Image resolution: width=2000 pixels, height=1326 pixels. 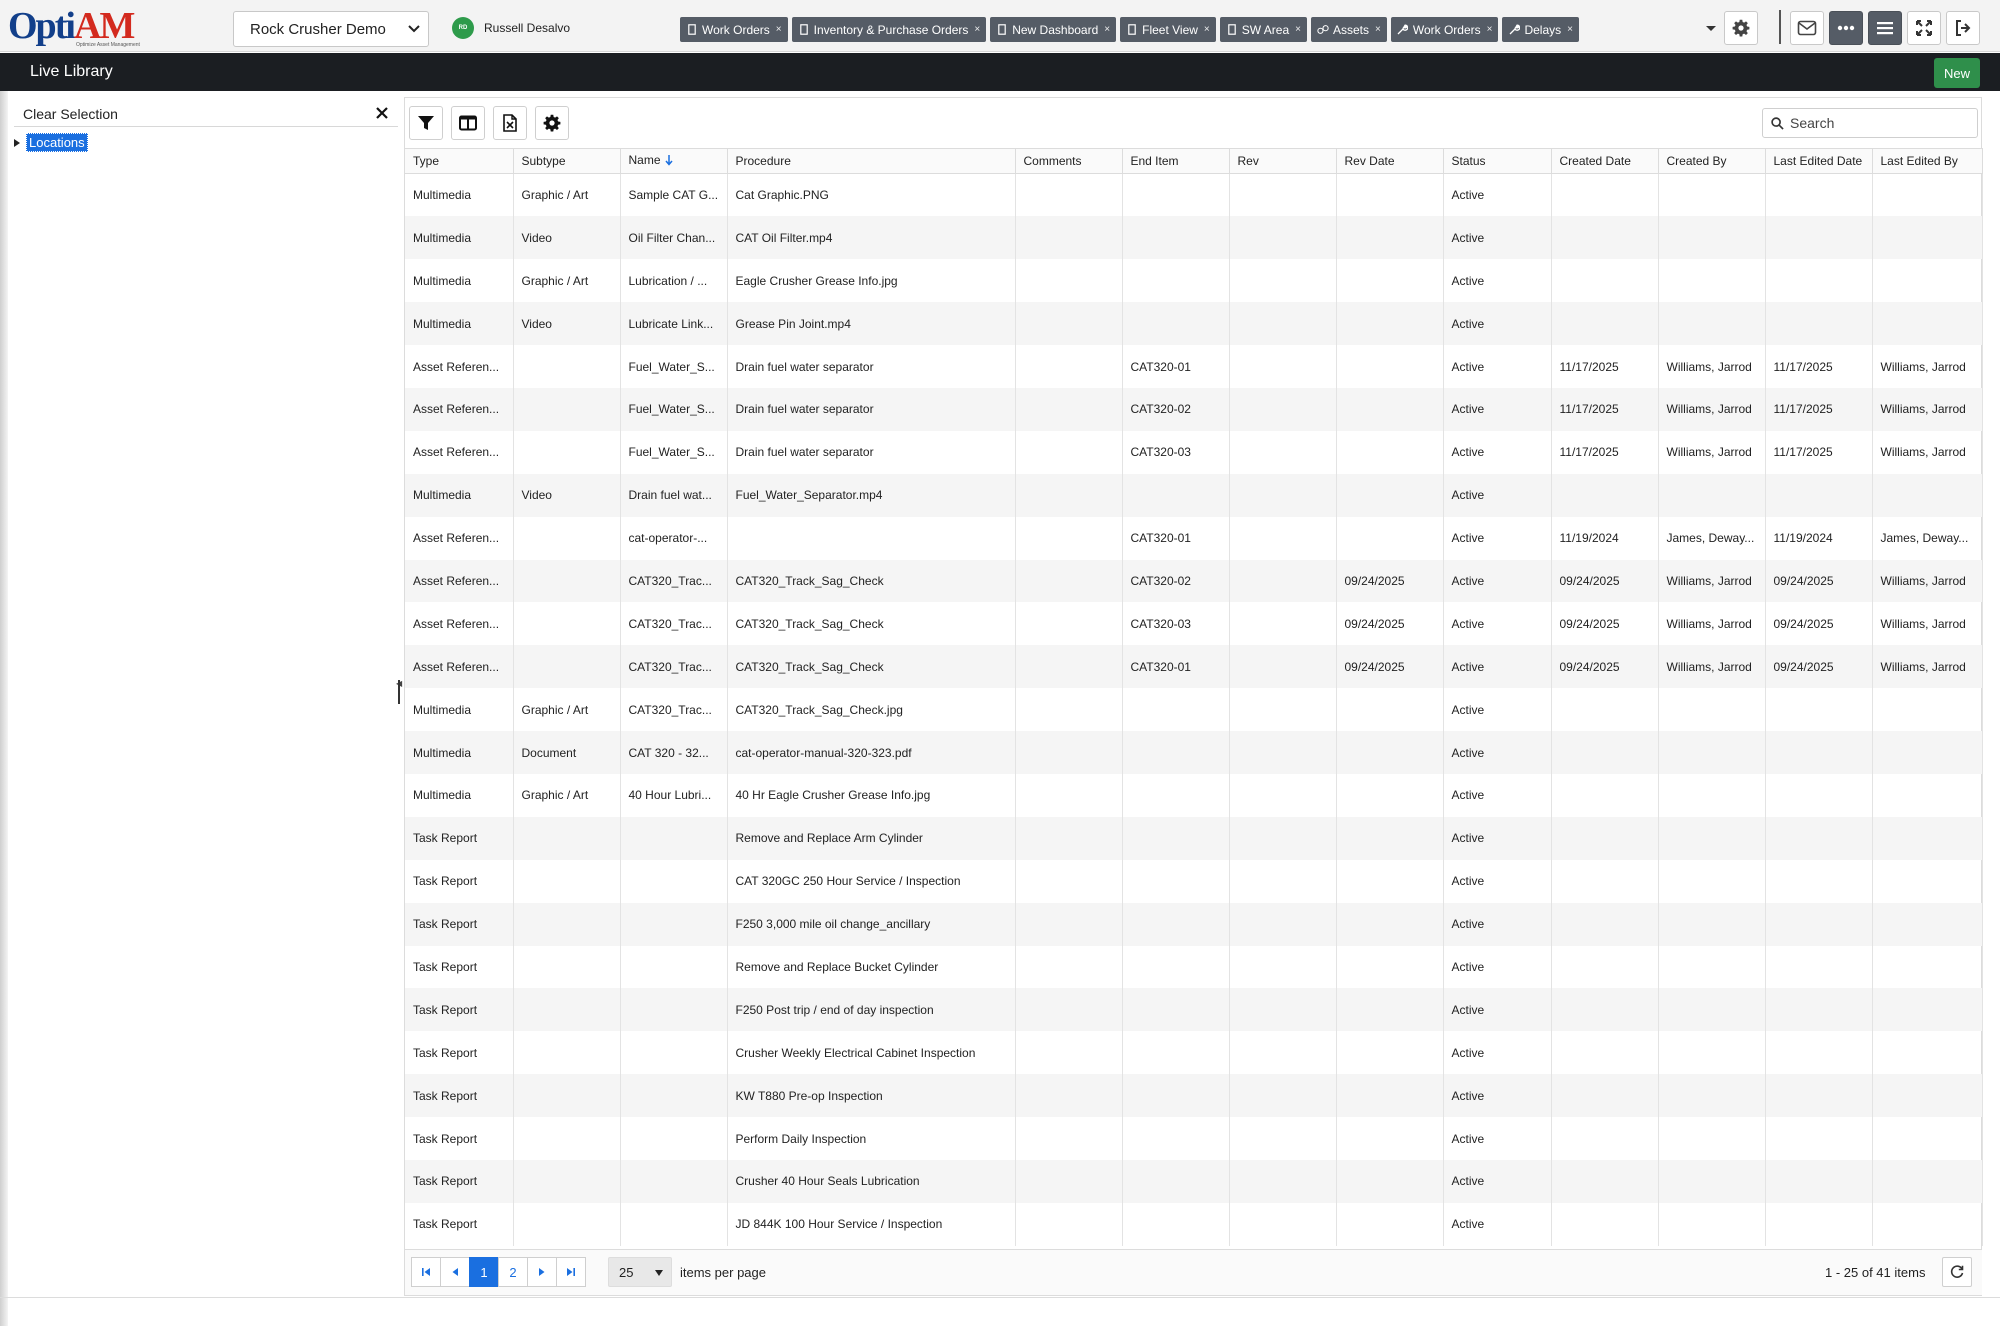 I want to click on column-header-rev: Rev, so click(x=1283, y=161).